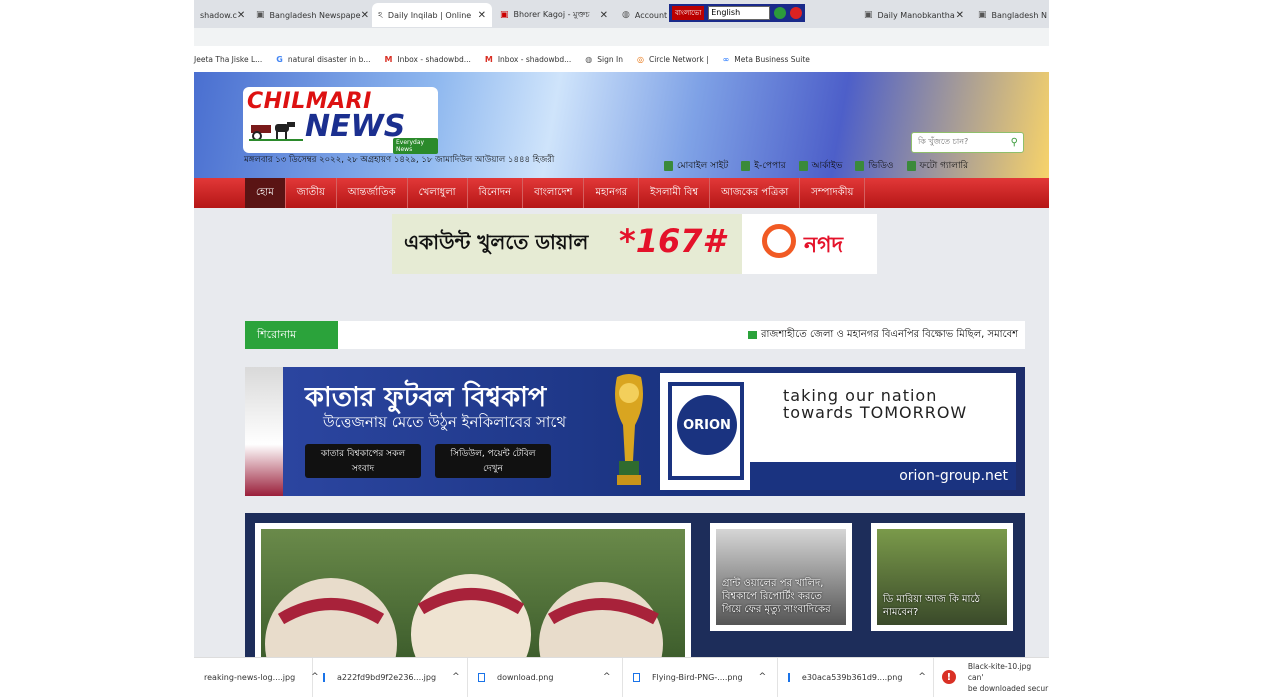 Image resolution: width=1280 pixels, height=697 pixels. What do you see at coordinates (833, 193) in the screenshot?
I see `nav-editorial: সম্পাদকীয়` at bounding box center [833, 193].